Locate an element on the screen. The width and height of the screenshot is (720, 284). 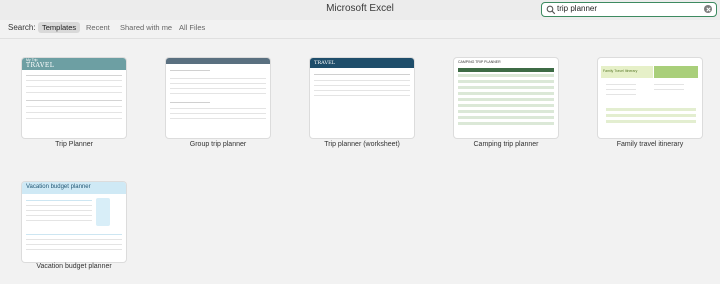
template-card-camping-trip-planner: CAMPING TRIP PLANNER is located at coordinates (506, 98).